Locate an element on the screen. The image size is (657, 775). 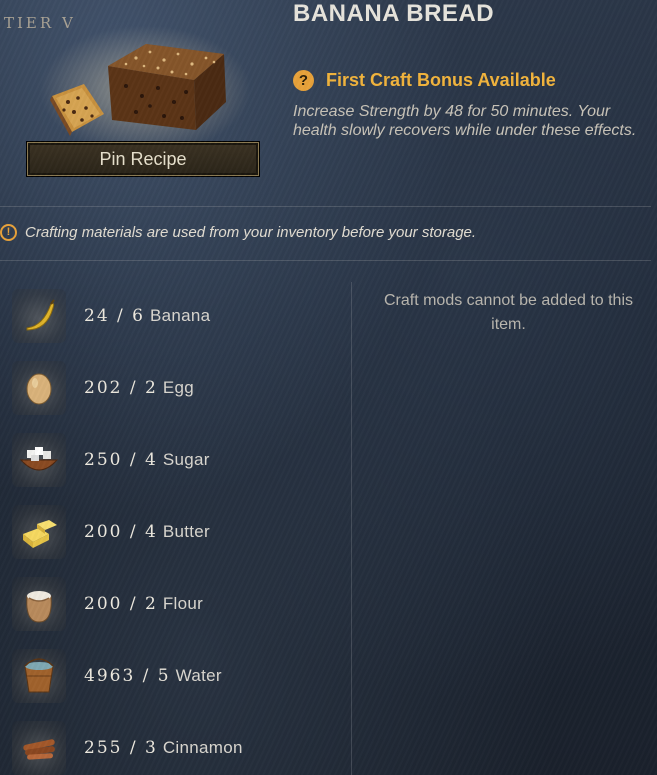
craft-mods-note: Craft mods cannot be added to this item. is located at coordinates (508, 312).